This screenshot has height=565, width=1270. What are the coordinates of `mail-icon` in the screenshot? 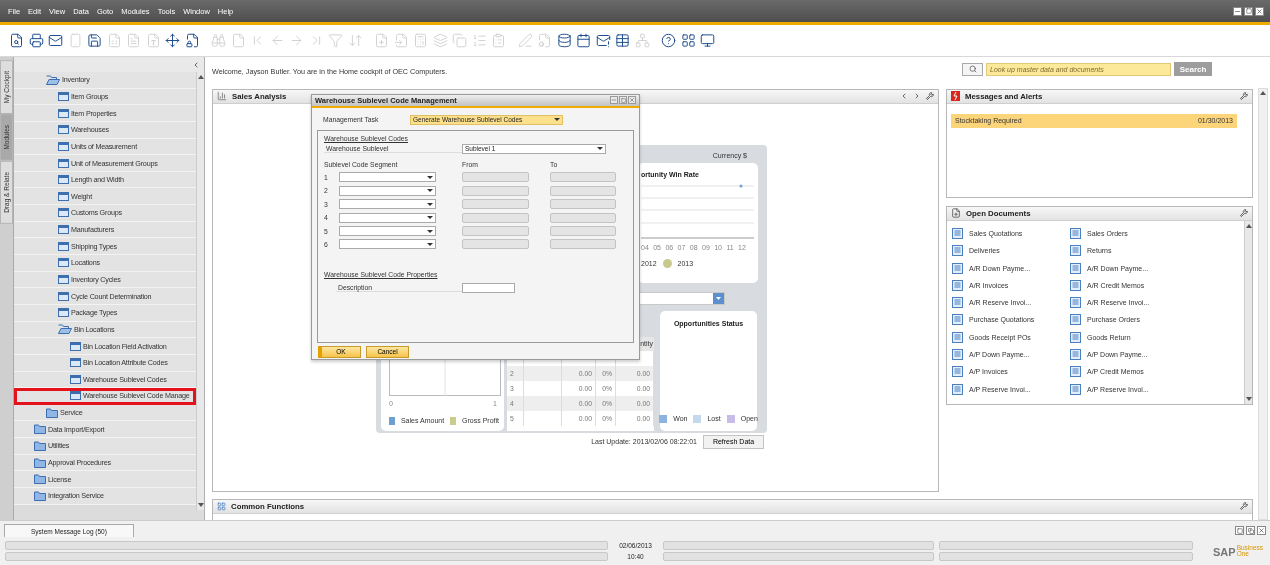 It's located at (56, 40).